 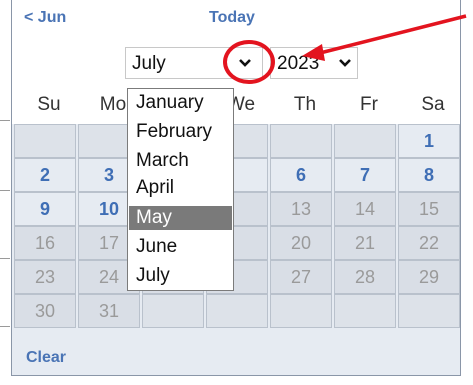 I want to click on today-link: Today, so click(x=232, y=18).